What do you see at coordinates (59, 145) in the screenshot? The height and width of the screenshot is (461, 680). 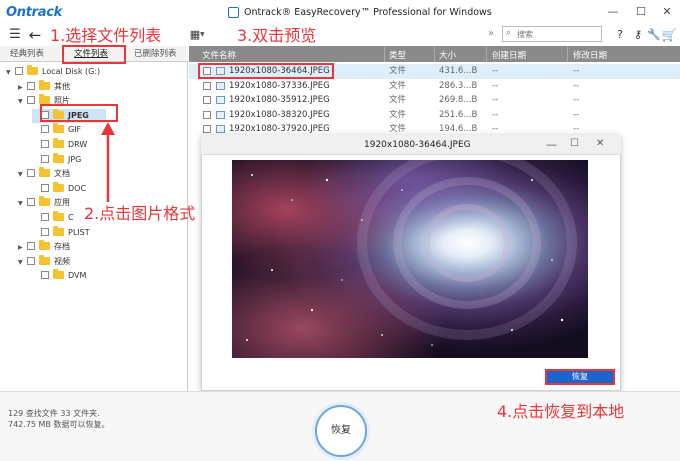 I see `tree-item: DRW` at bounding box center [59, 145].